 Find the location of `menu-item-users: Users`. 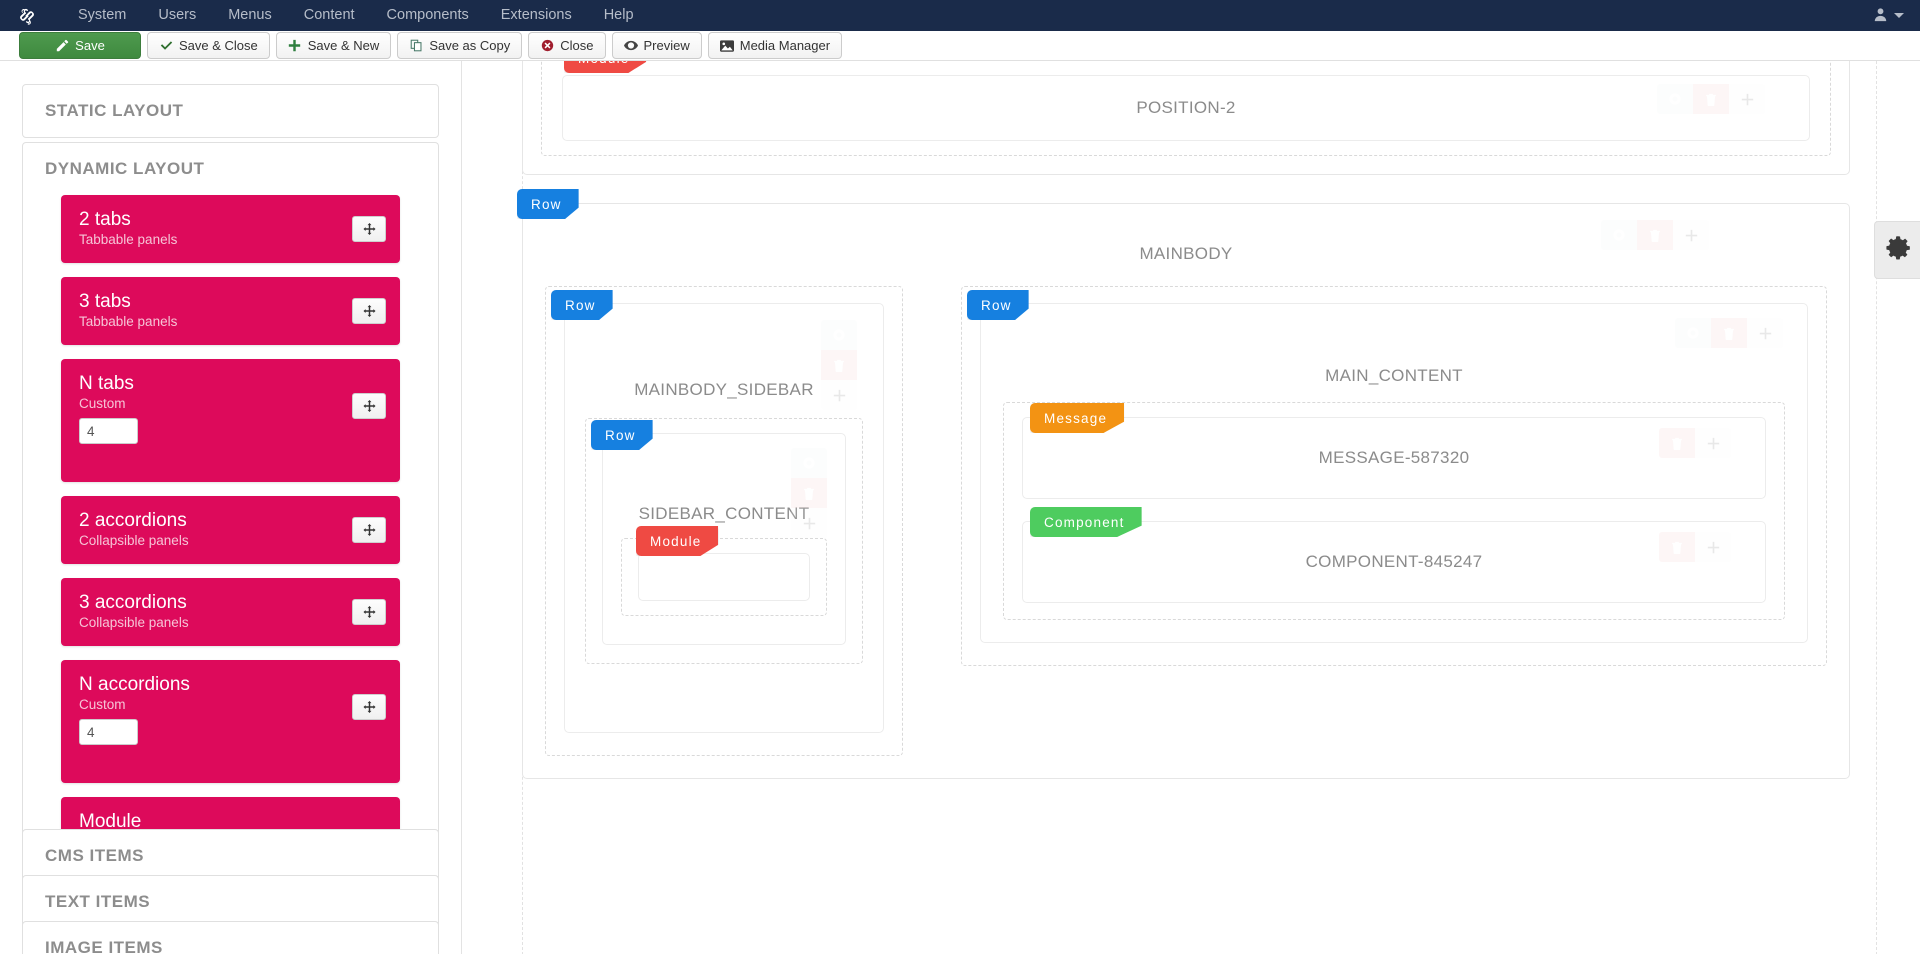

menu-item-users: Users is located at coordinates (177, 15).